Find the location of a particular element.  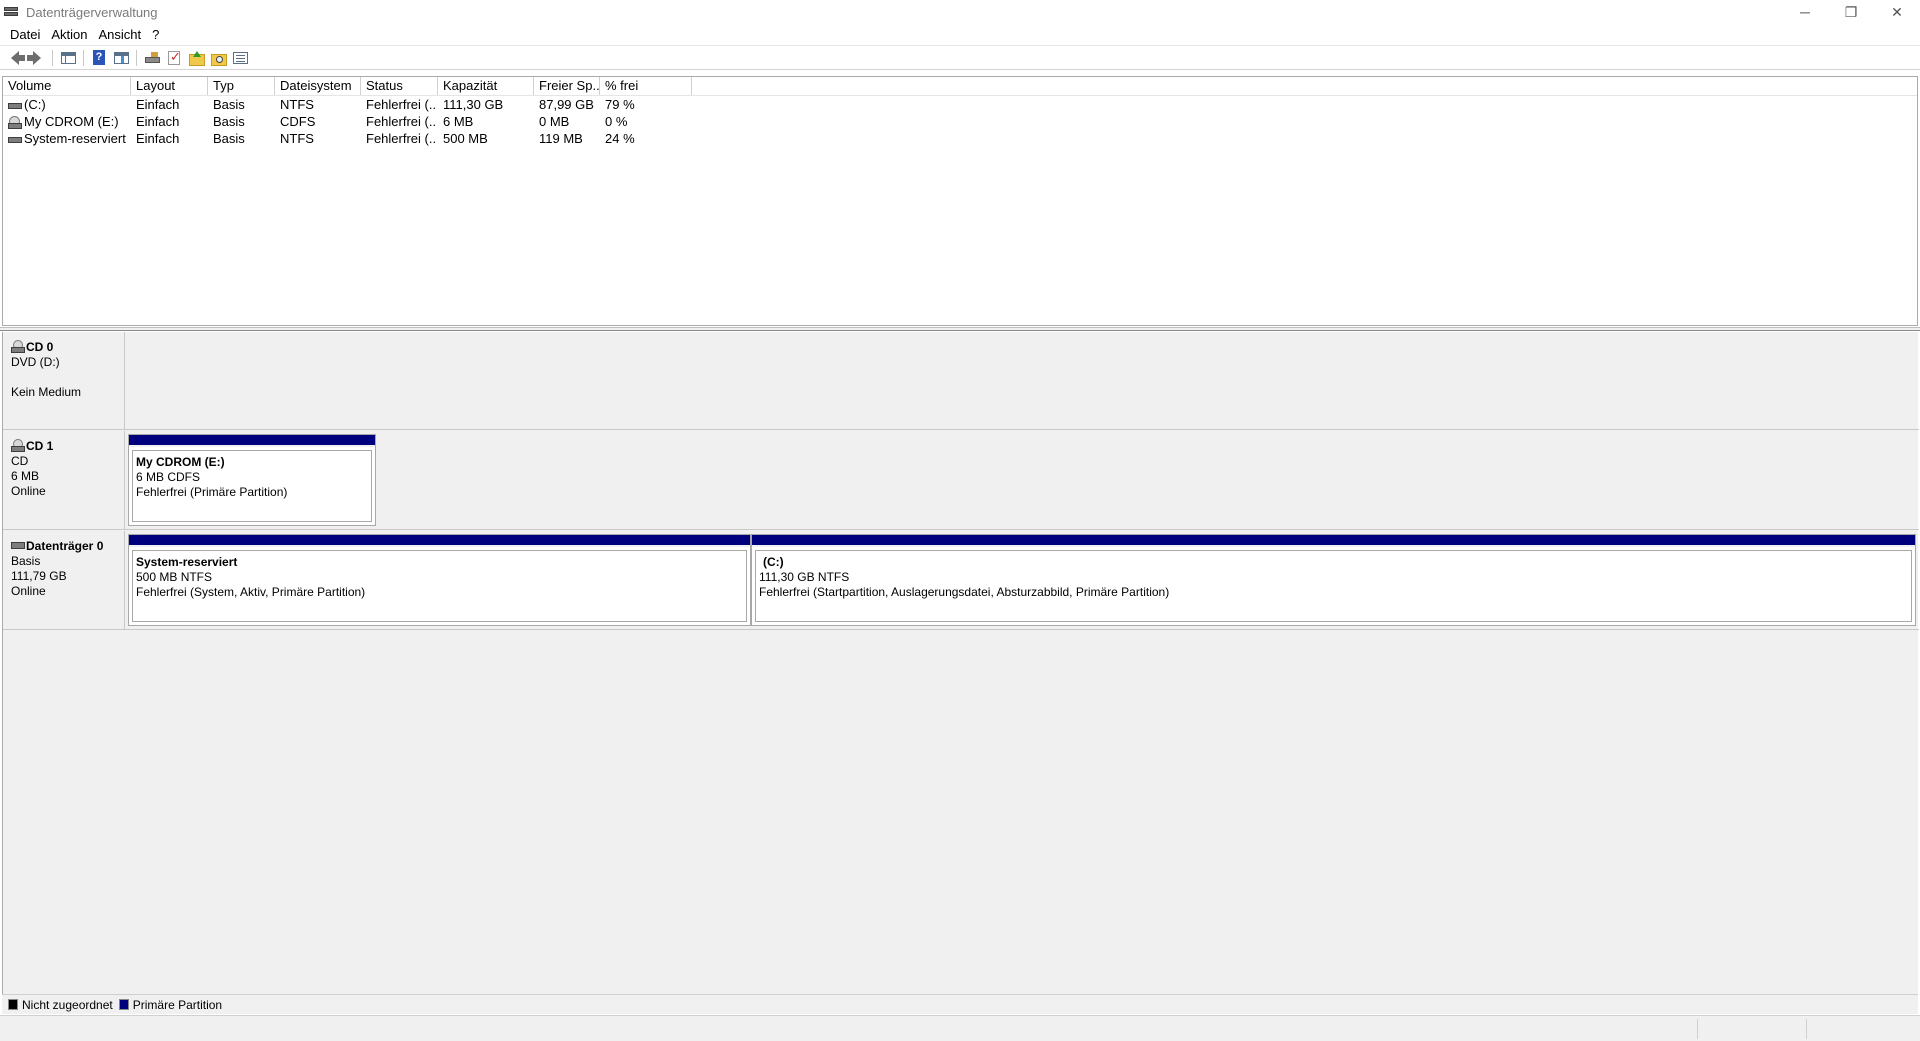

disk-button is located at coordinates (152, 58).